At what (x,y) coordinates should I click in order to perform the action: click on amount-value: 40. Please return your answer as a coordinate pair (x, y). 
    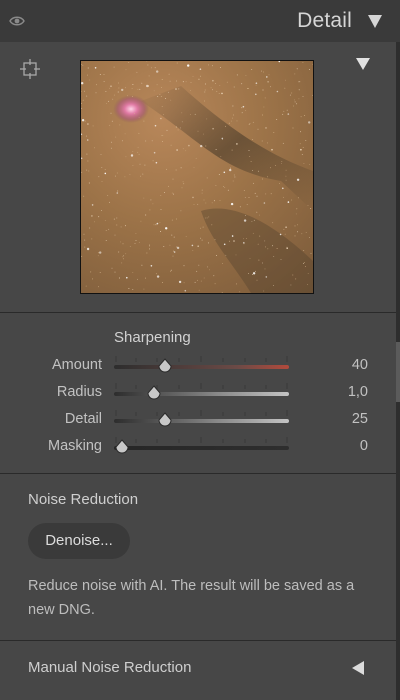
    Looking at the image, I should click on (360, 365).